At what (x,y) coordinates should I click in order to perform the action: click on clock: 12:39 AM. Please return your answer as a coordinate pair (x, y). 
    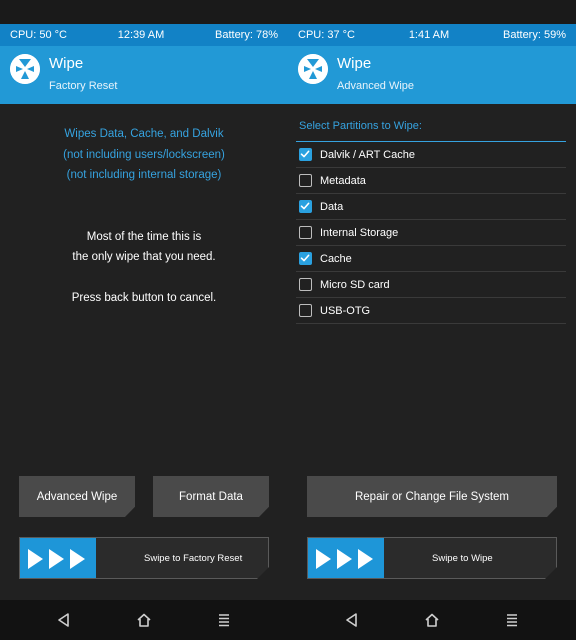
    Looking at the image, I should click on (141, 35).